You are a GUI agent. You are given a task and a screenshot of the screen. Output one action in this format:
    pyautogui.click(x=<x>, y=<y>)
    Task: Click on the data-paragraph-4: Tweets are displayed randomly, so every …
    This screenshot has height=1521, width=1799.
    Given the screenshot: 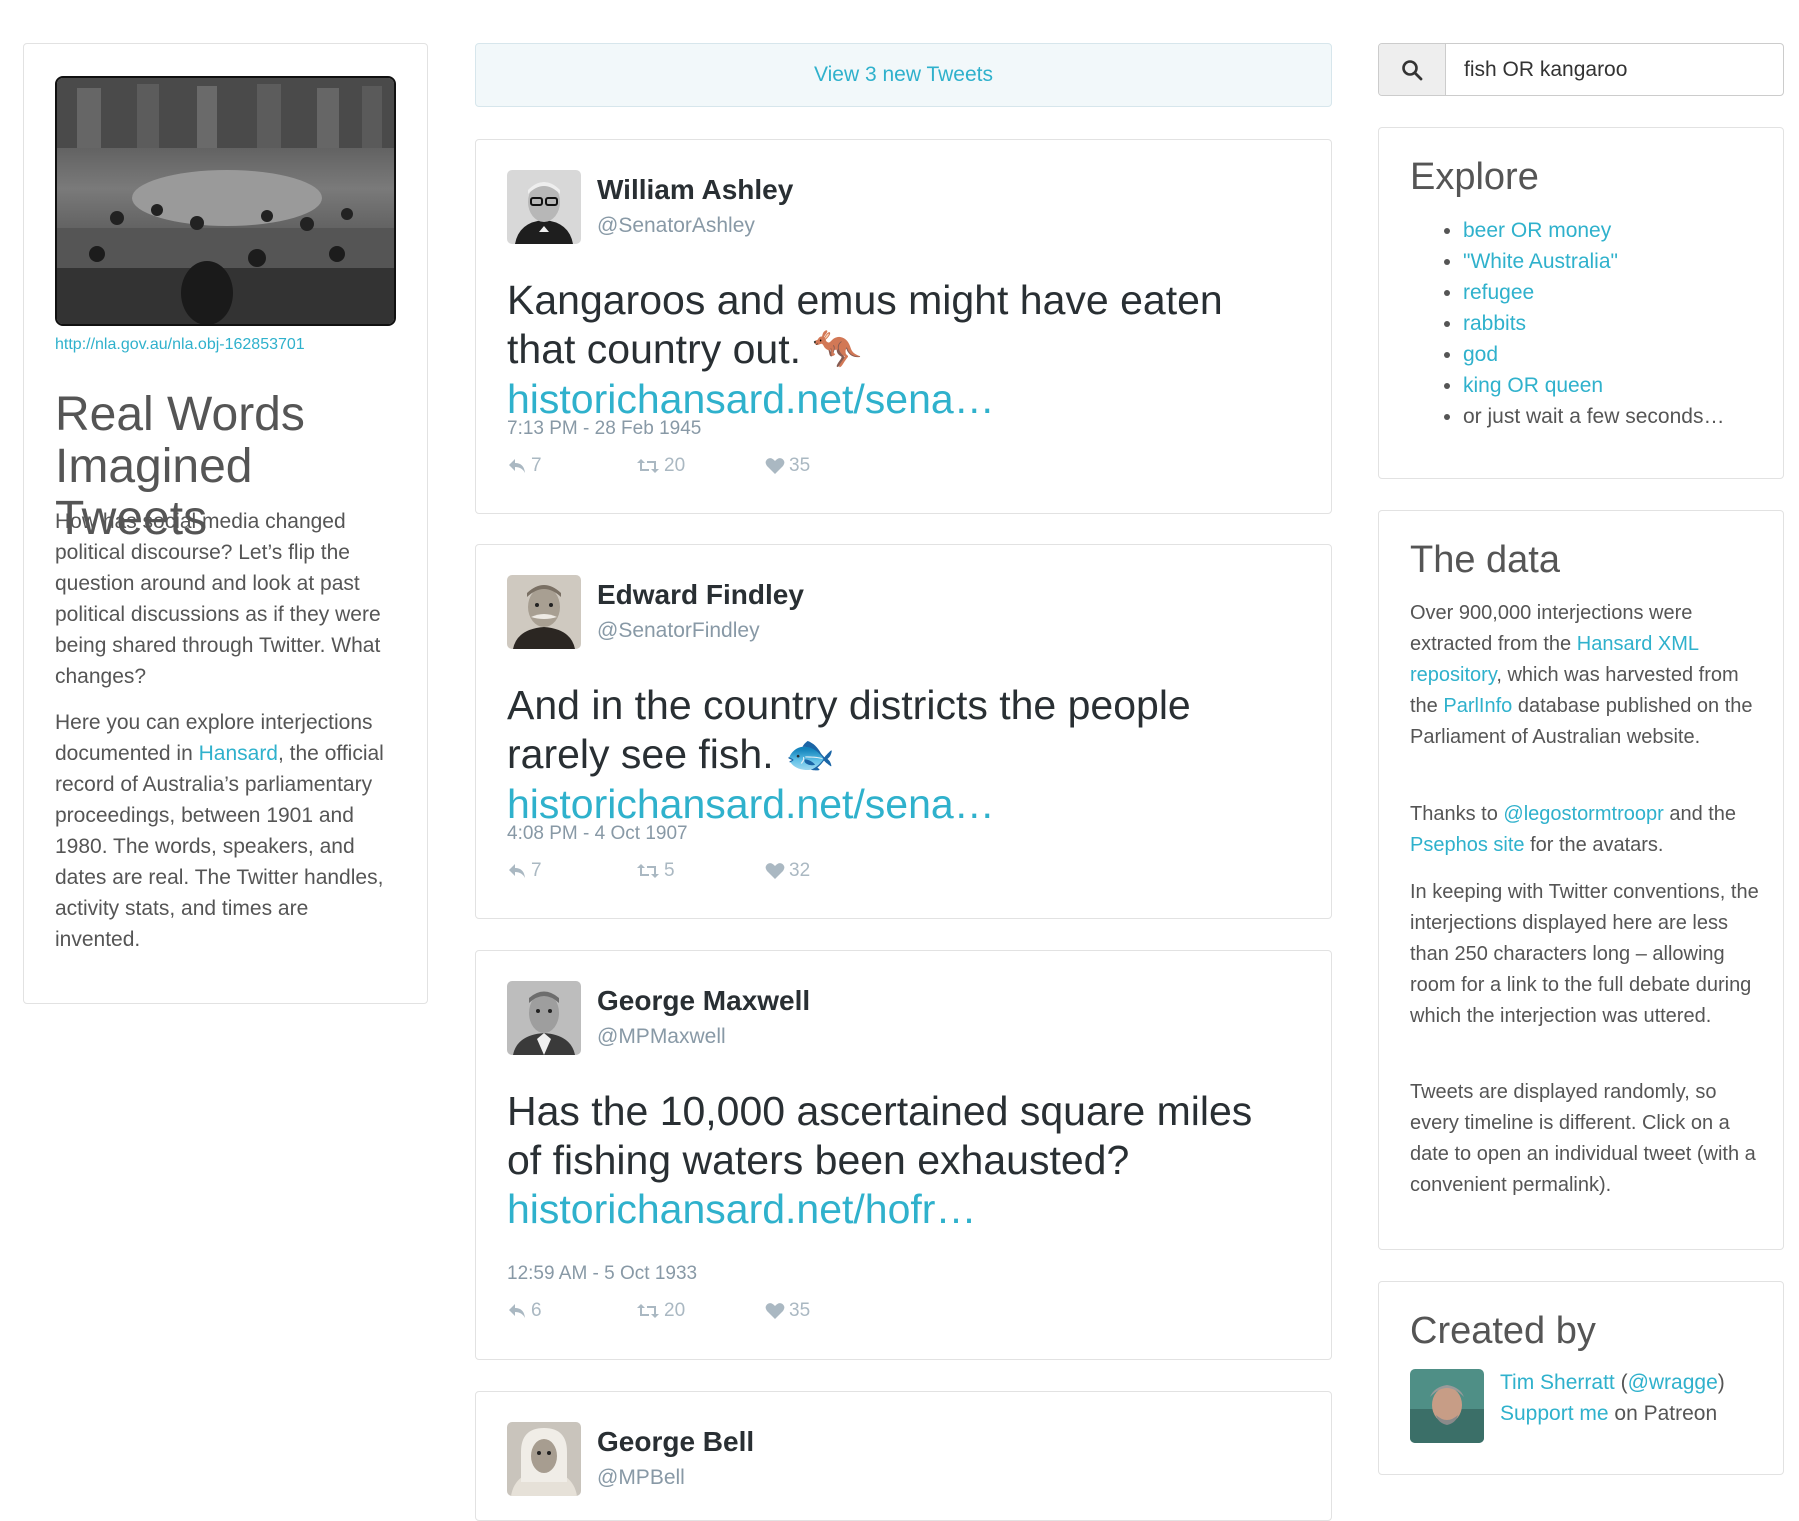 What is the action you would take?
    pyautogui.click(x=1583, y=1138)
    